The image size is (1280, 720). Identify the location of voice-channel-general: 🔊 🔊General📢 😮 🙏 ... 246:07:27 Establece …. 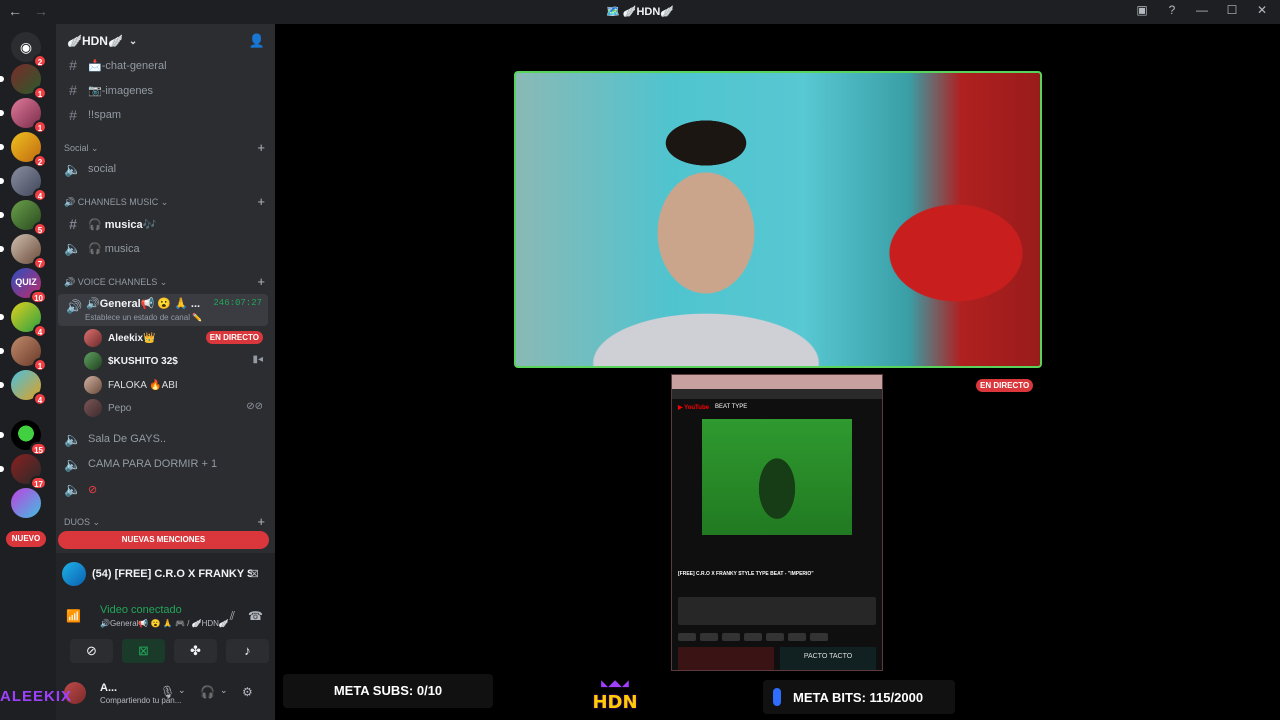
(163, 310).